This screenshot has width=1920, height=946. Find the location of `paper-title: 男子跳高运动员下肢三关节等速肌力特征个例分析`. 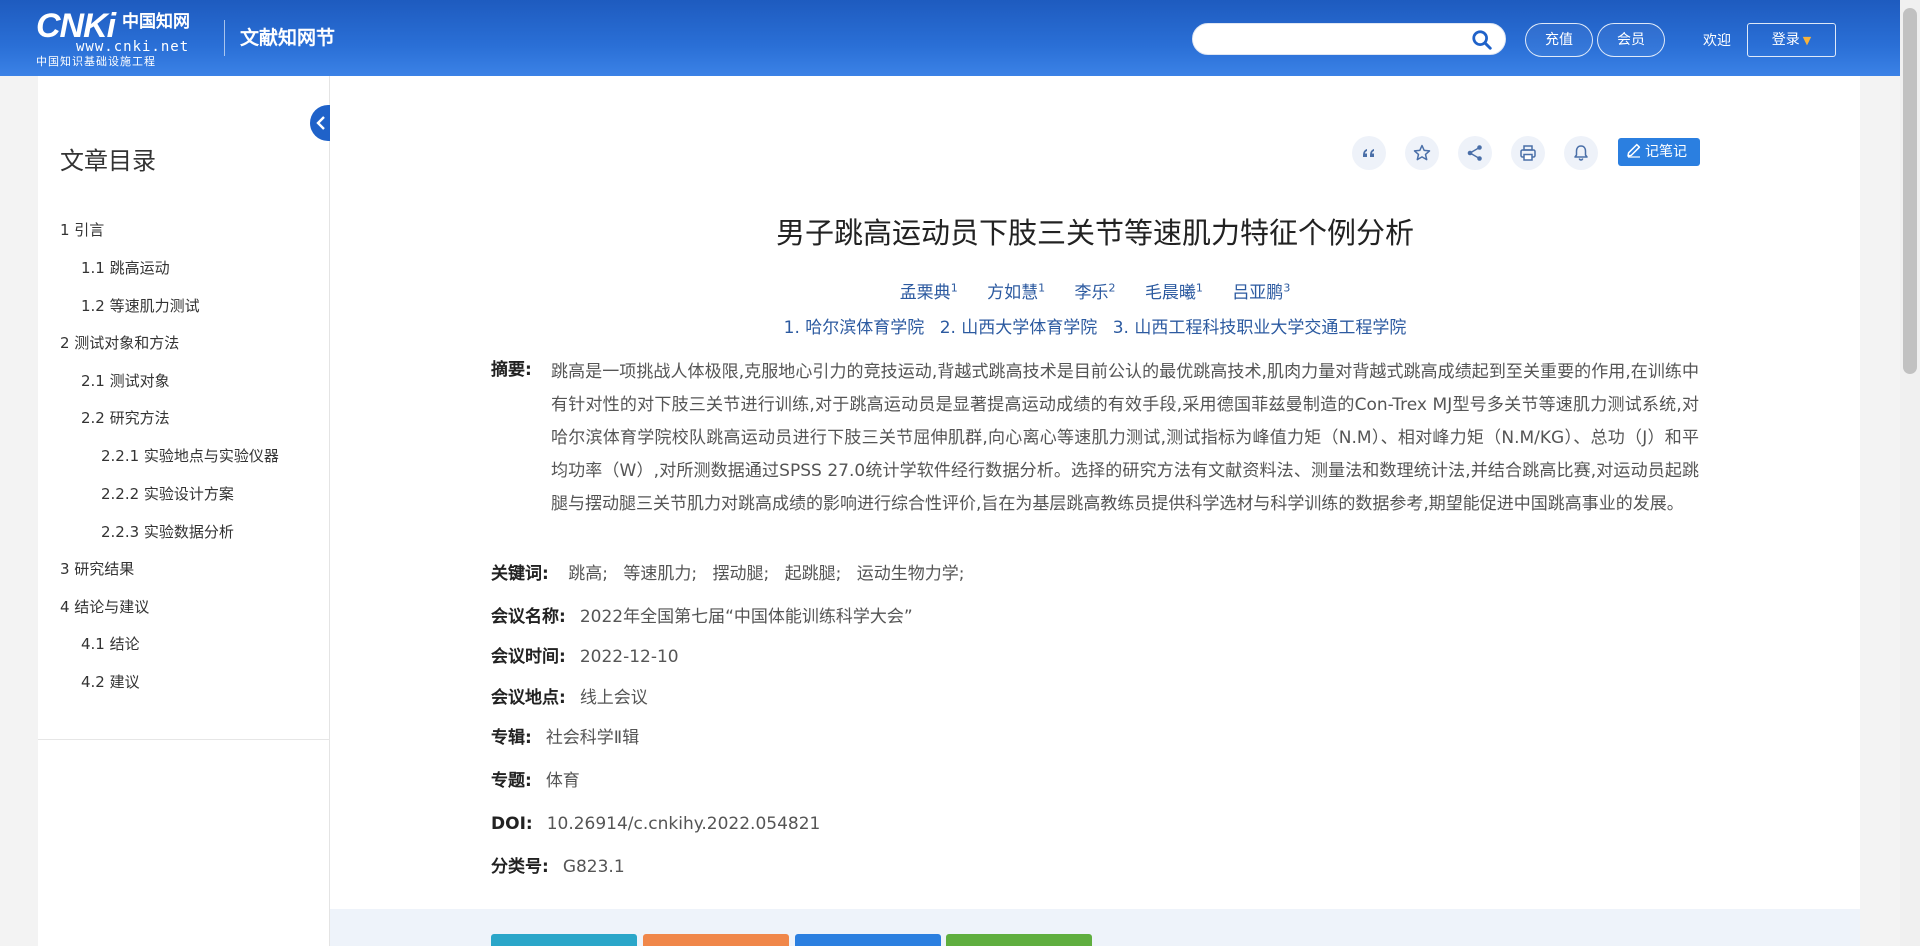

paper-title: 男子跳高运动员下肢三关节等速肌力特征个例分析 is located at coordinates (1094, 233).